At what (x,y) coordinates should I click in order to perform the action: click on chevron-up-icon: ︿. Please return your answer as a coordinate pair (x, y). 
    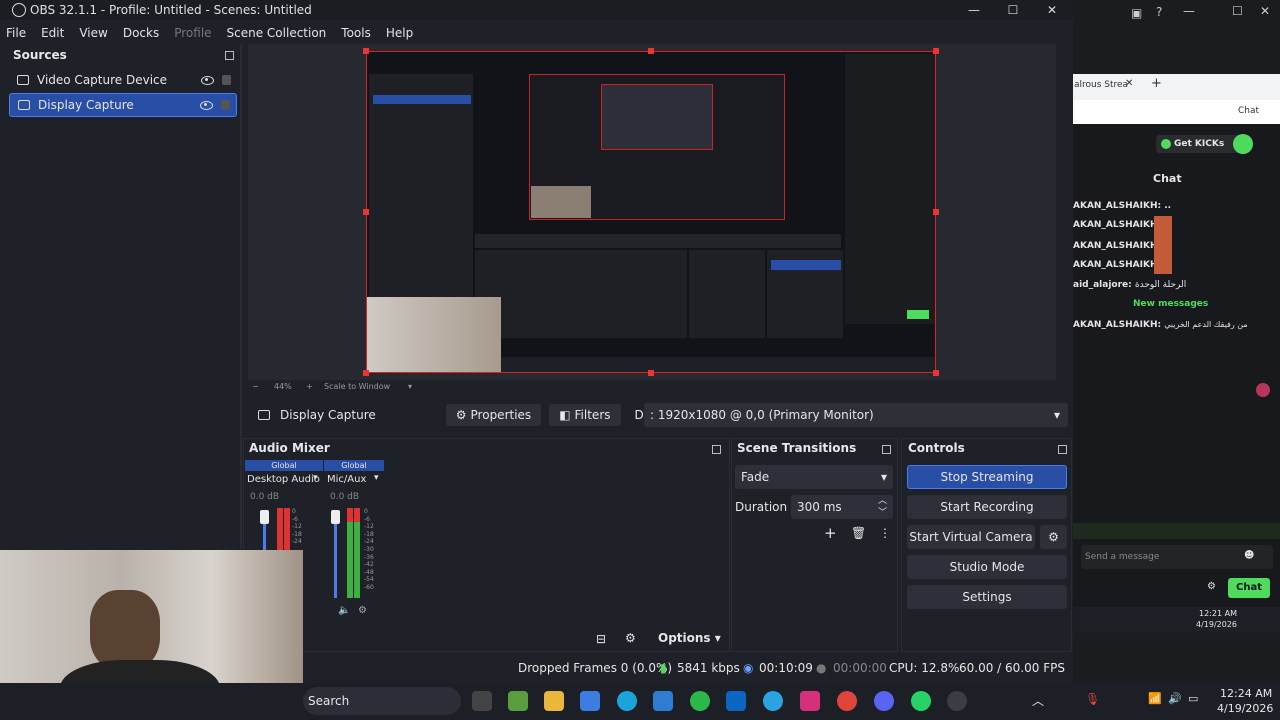
    Looking at the image, I should click on (1038, 700).